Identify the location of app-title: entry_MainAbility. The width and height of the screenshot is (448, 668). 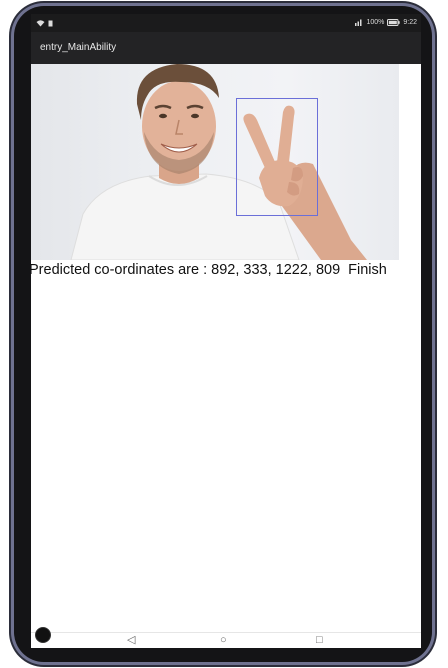
(78, 47).